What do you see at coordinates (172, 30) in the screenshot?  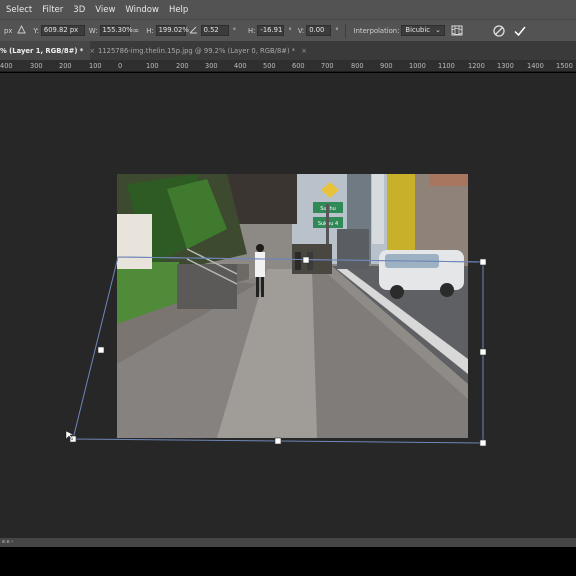 I see `height-percent-field: 199.02%` at bounding box center [172, 30].